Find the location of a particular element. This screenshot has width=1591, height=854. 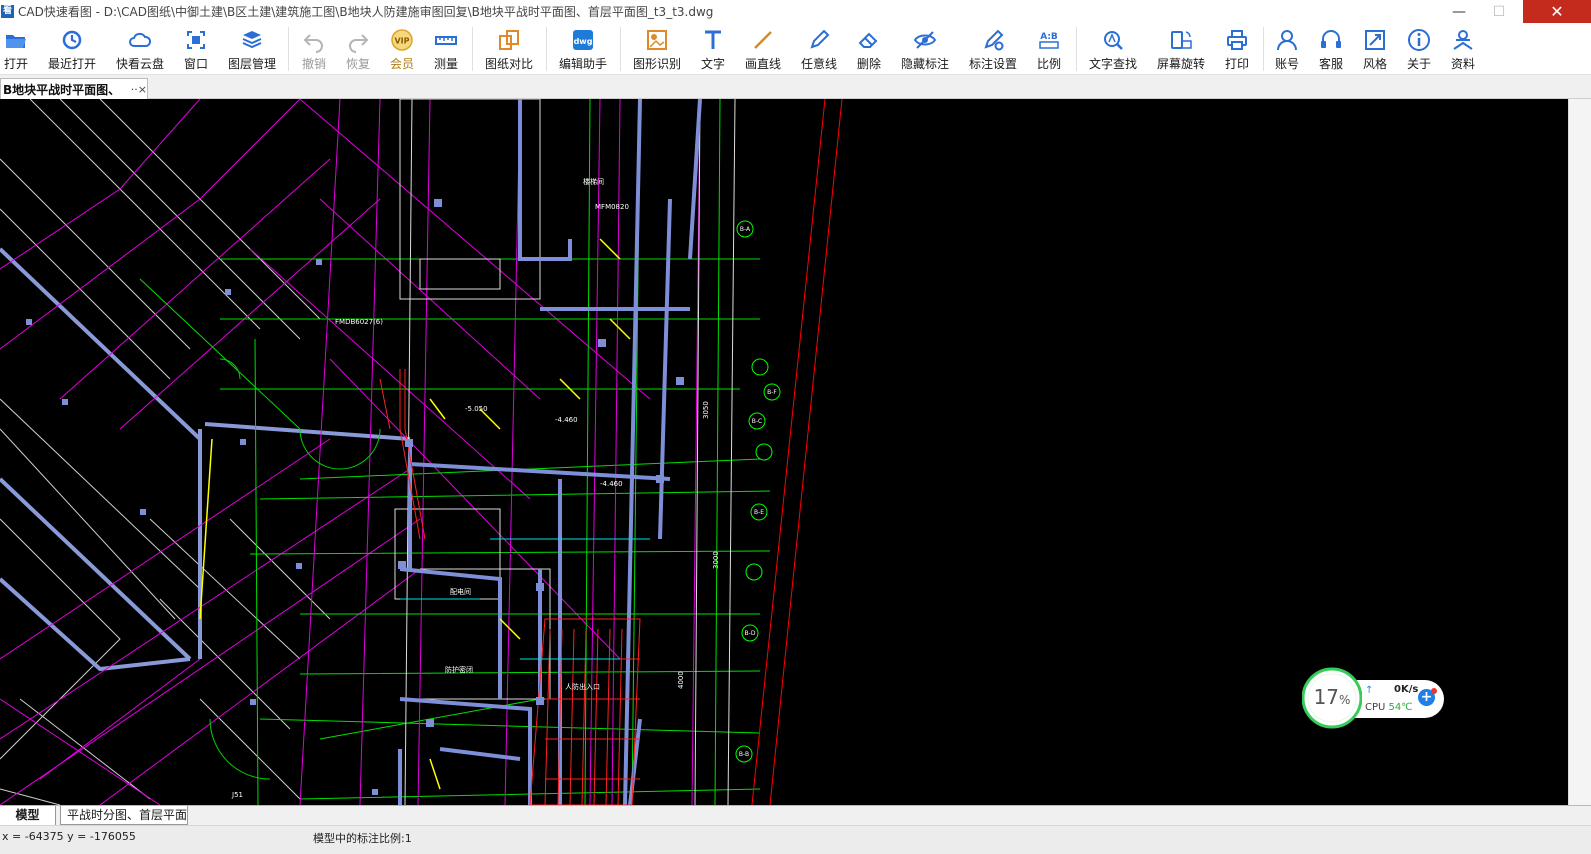

drawing-compare-button: 图纸对比 is located at coordinates (509, 49).